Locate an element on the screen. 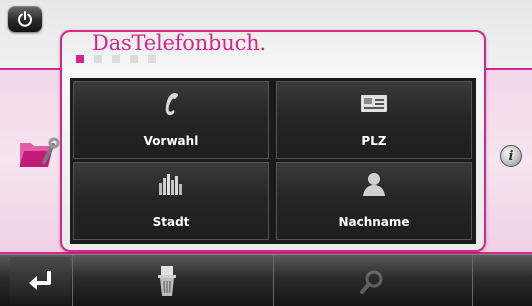 The height and width of the screenshot is (306, 532). back-arrow-icon is located at coordinates (40, 280).